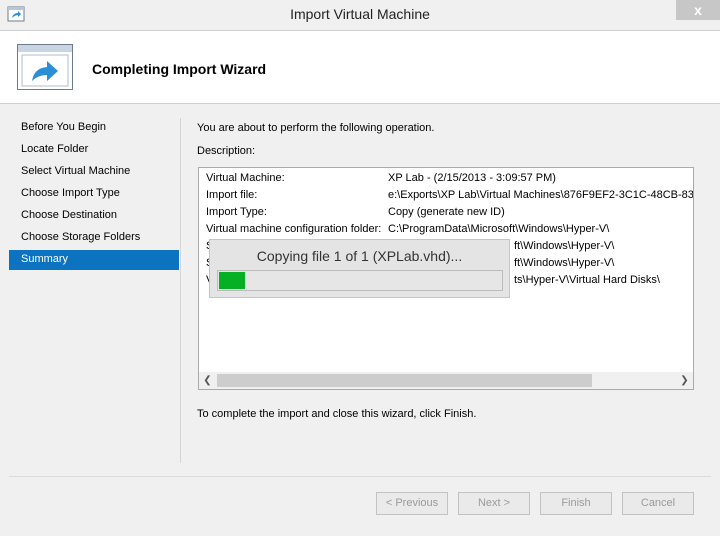 The height and width of the screenshot is (536, 720). I want to click on previous-button: < Previous, so click(412, 503).